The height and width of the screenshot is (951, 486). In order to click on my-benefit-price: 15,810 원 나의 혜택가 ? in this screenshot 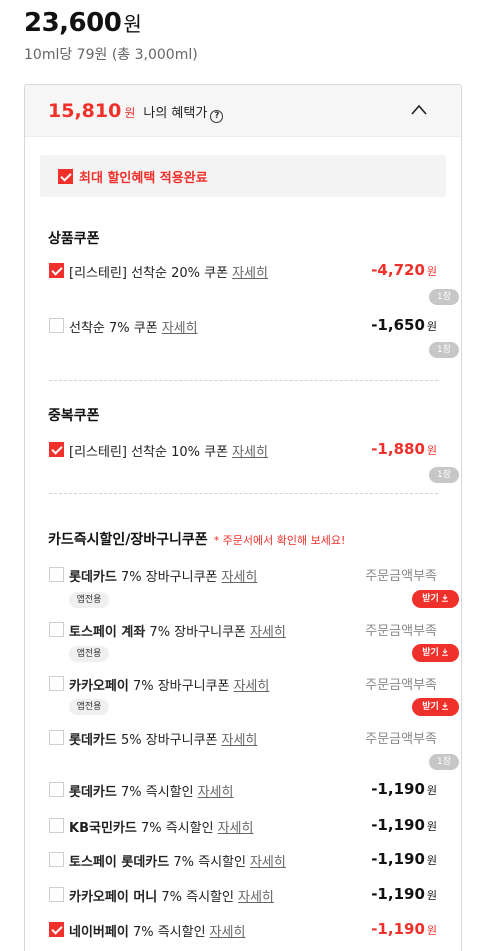, I will do `click(136, 111)`.